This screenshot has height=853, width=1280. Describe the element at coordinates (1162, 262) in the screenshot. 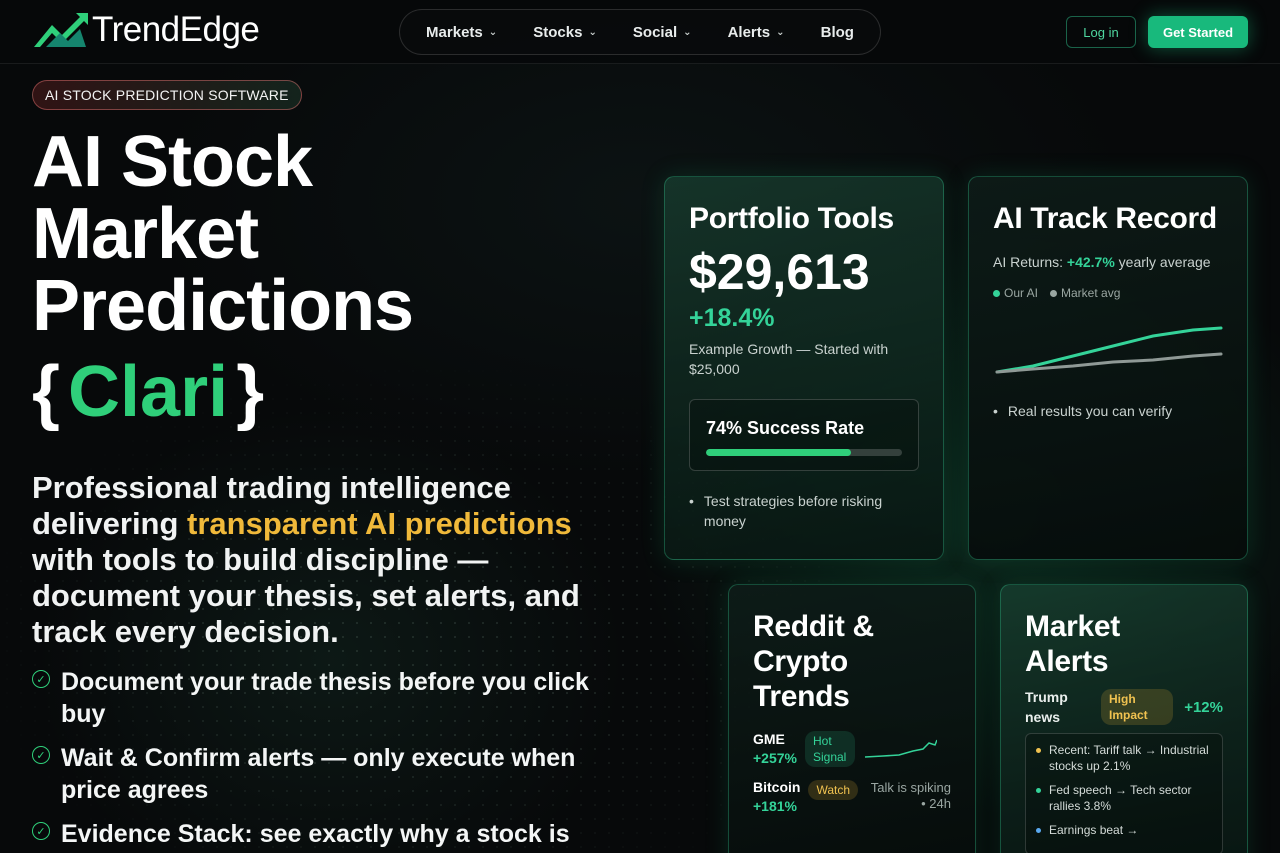

I see `returns-suffix: yearly average` at that location.